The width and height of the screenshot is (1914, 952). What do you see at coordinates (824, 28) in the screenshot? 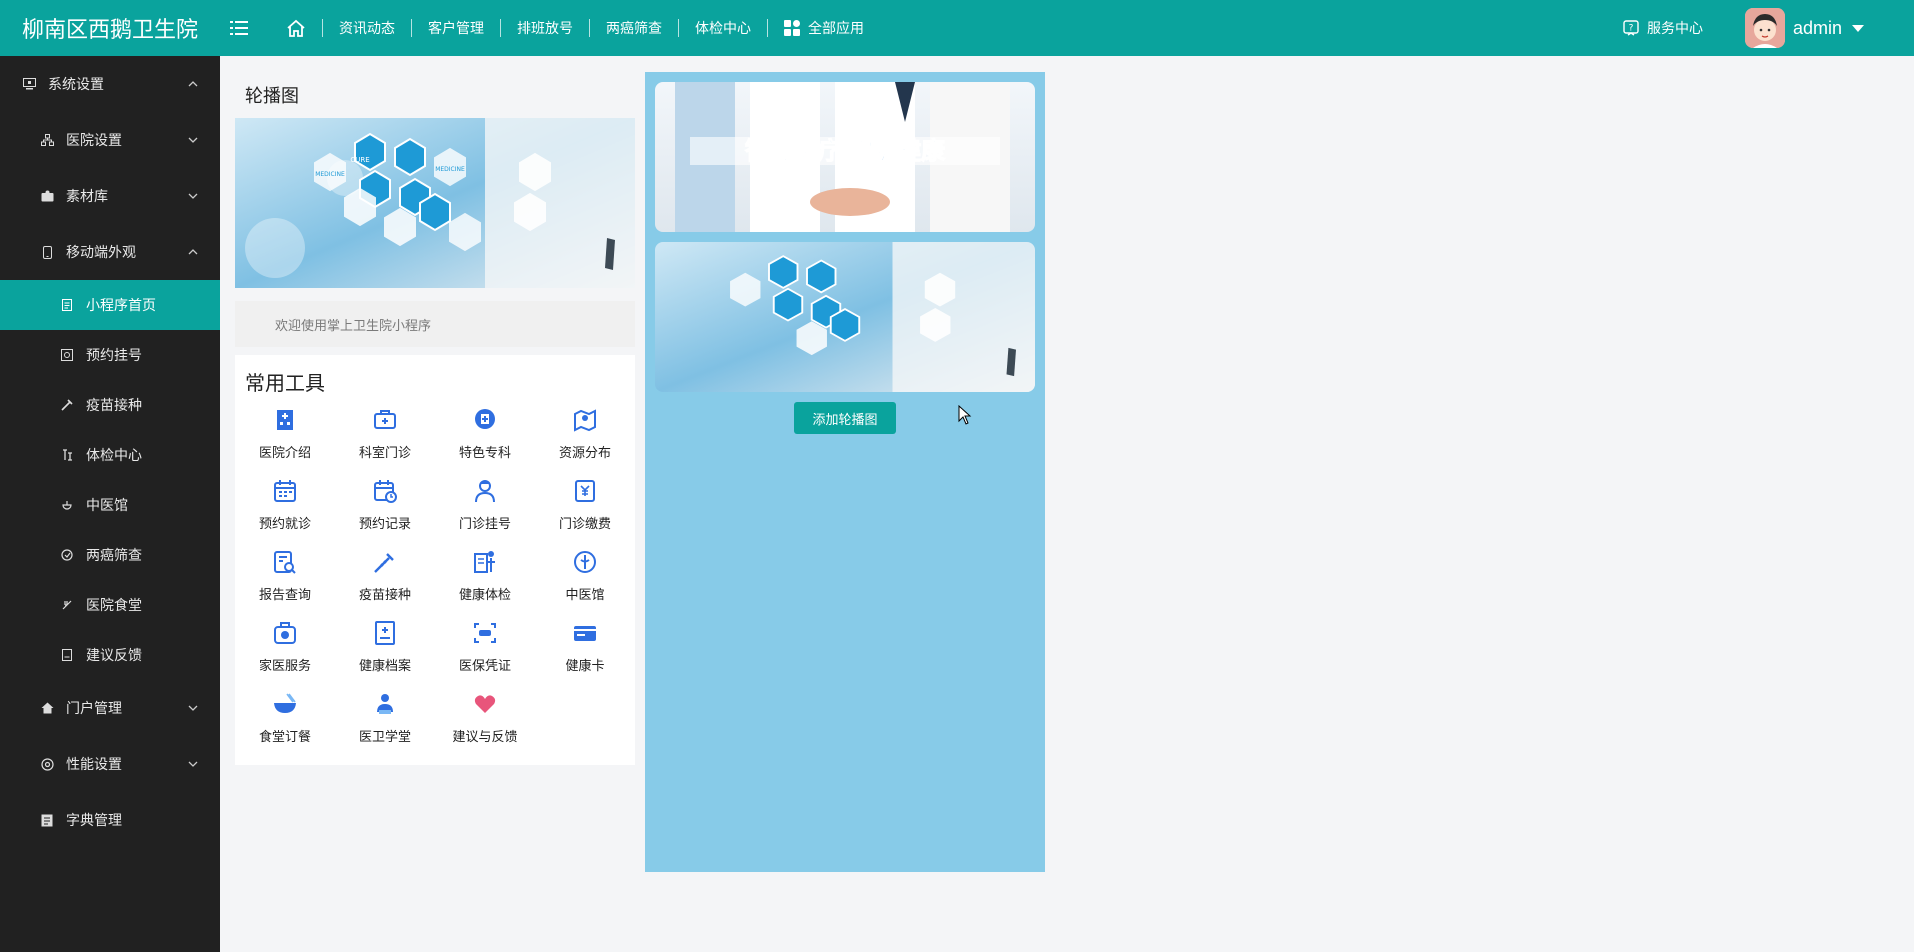
I see `nav-all-apps: 全部应用` at bounding box center [824, 28].